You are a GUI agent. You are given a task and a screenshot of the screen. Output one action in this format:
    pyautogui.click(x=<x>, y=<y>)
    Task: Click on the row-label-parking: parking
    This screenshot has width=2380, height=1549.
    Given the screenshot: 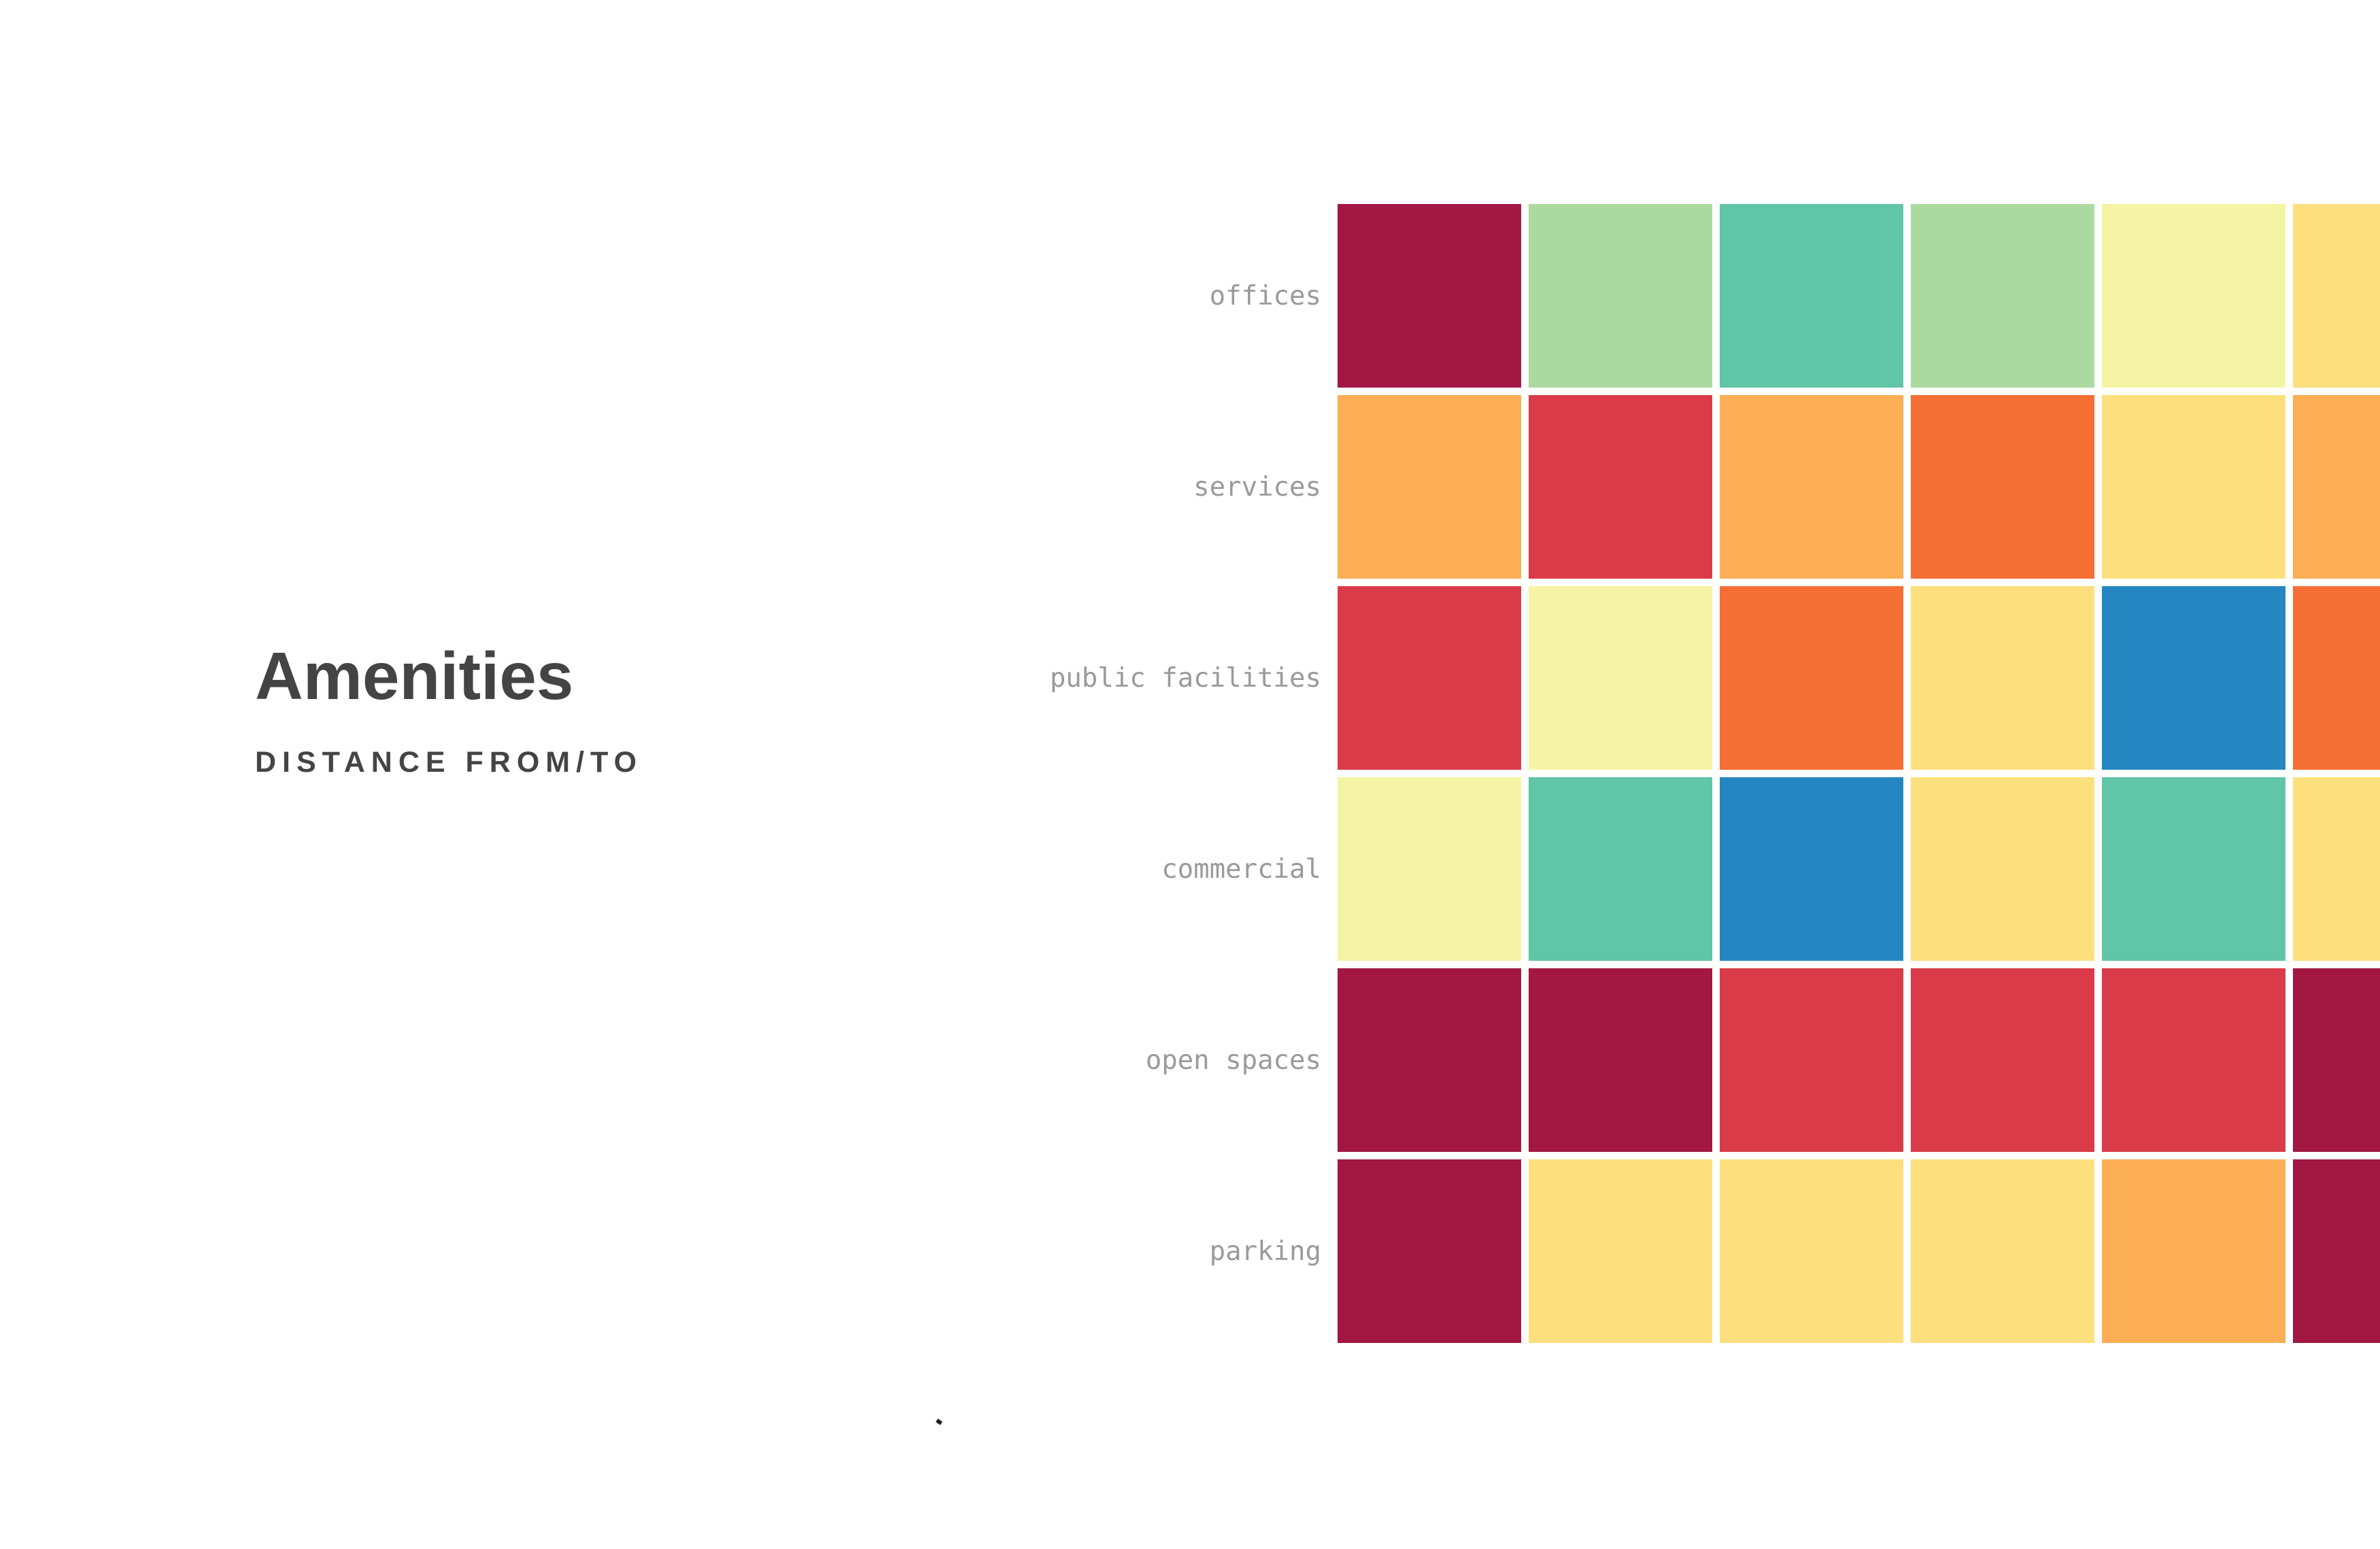 What is the action you would take?
    pyautogui.click(x=1266, y=1251)
    